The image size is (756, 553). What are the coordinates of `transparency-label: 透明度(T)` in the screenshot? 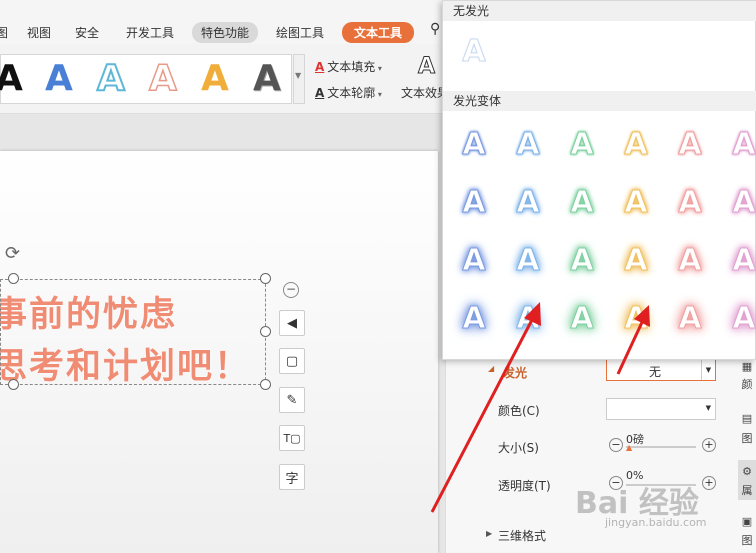 It's located at (524, 486).